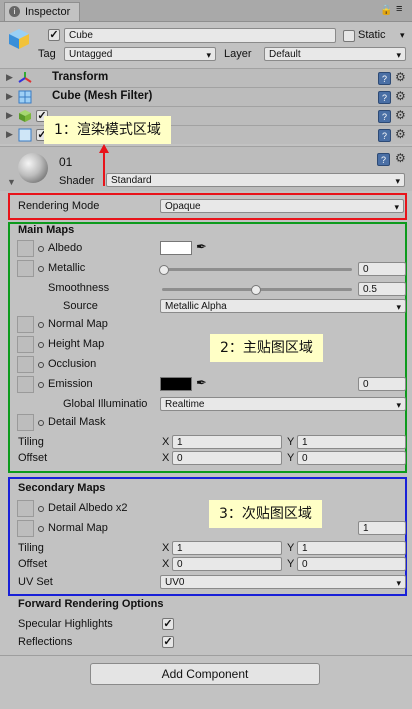  I want to click on normal-map-texture-slot, so click(25, 324).